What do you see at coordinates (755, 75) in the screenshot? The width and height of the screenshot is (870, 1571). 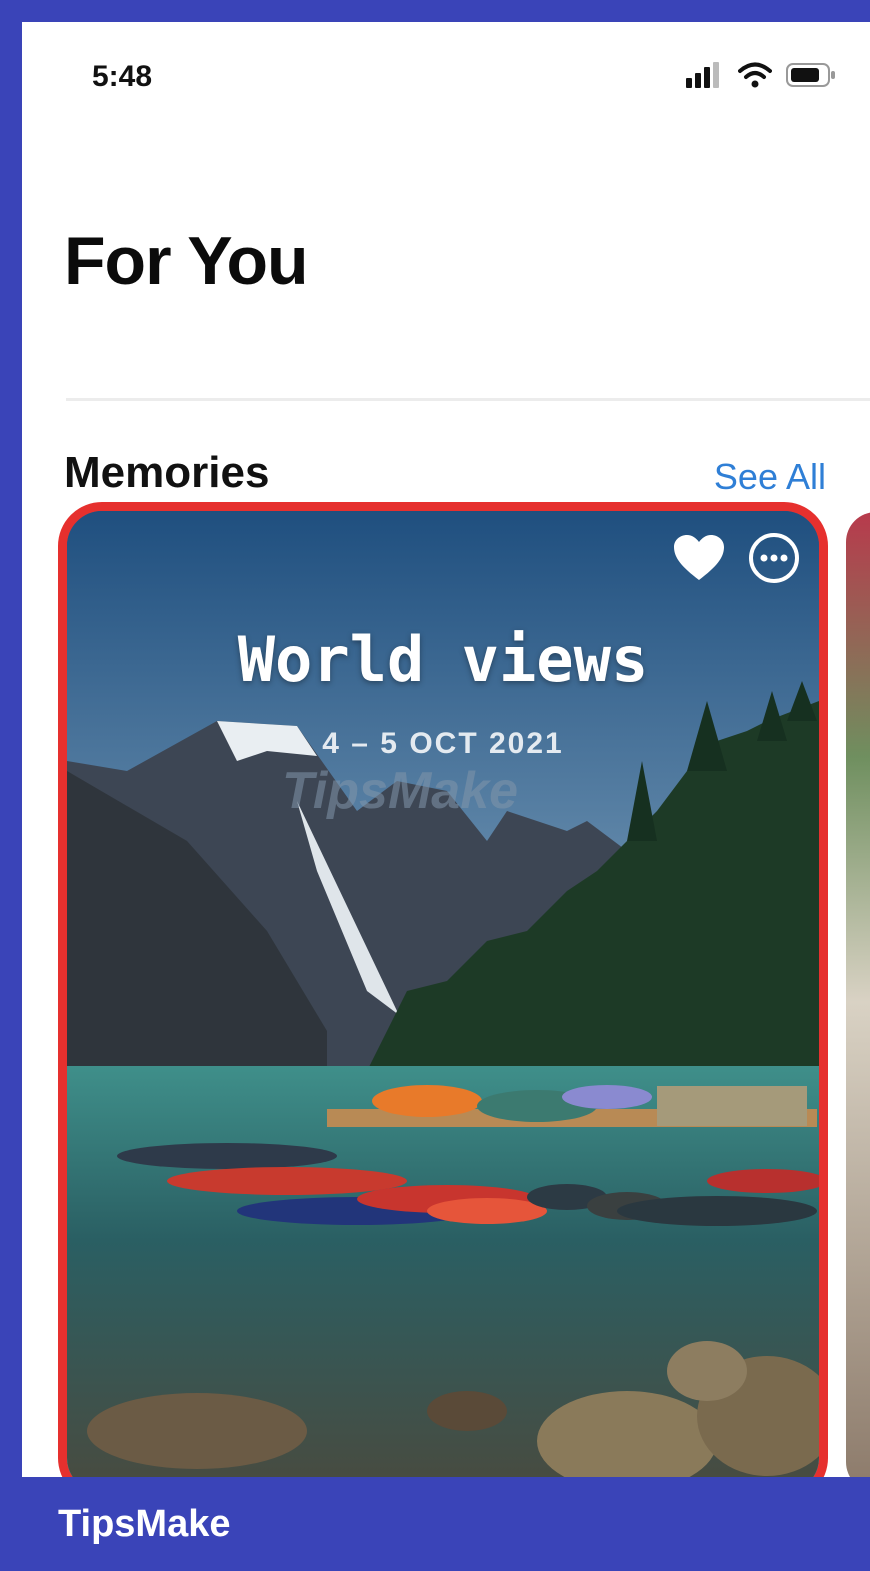 I see `wifi-icon` at bounding box center [755, 75].